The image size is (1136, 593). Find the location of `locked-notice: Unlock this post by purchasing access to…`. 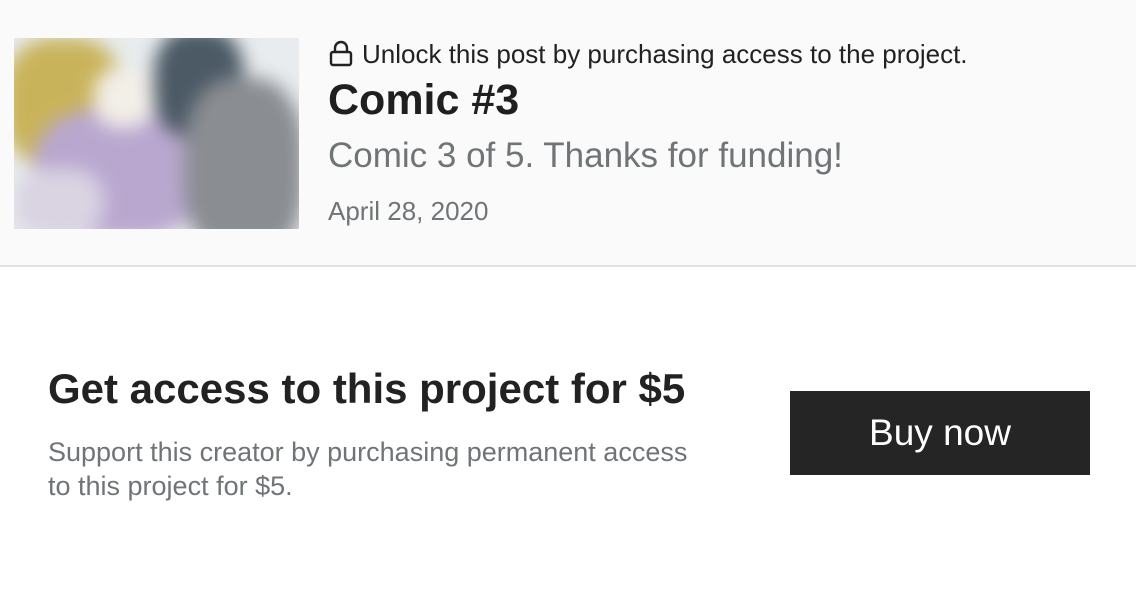

locked-notice: Unlock this post by purchasing access to… is located at coordinates (648, 54).